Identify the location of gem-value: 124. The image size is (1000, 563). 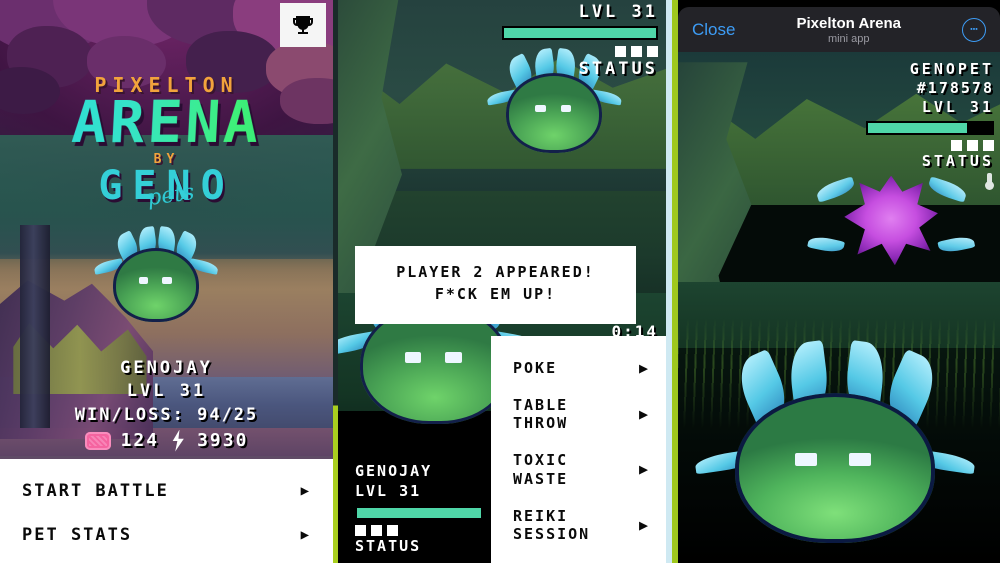
(140, 440).